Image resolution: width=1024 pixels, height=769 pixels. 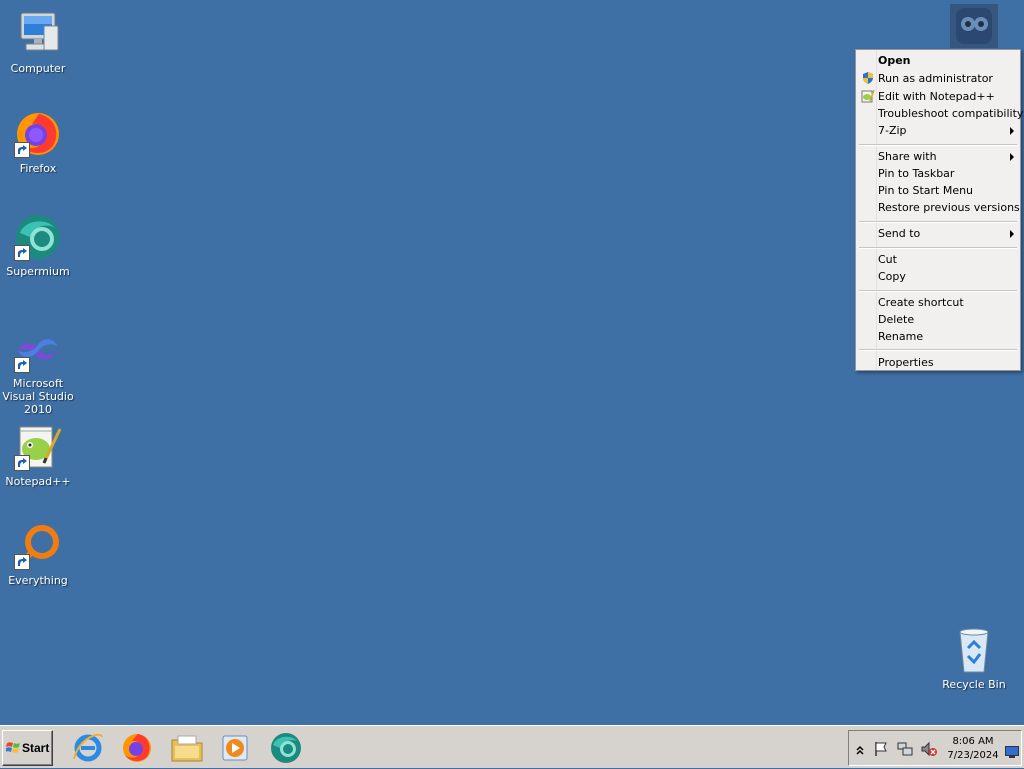 What do you see at coordinates (38, 68) in the screenshot?
I see `desktop-icon-label: Computer` at bounding box center [38, 68].